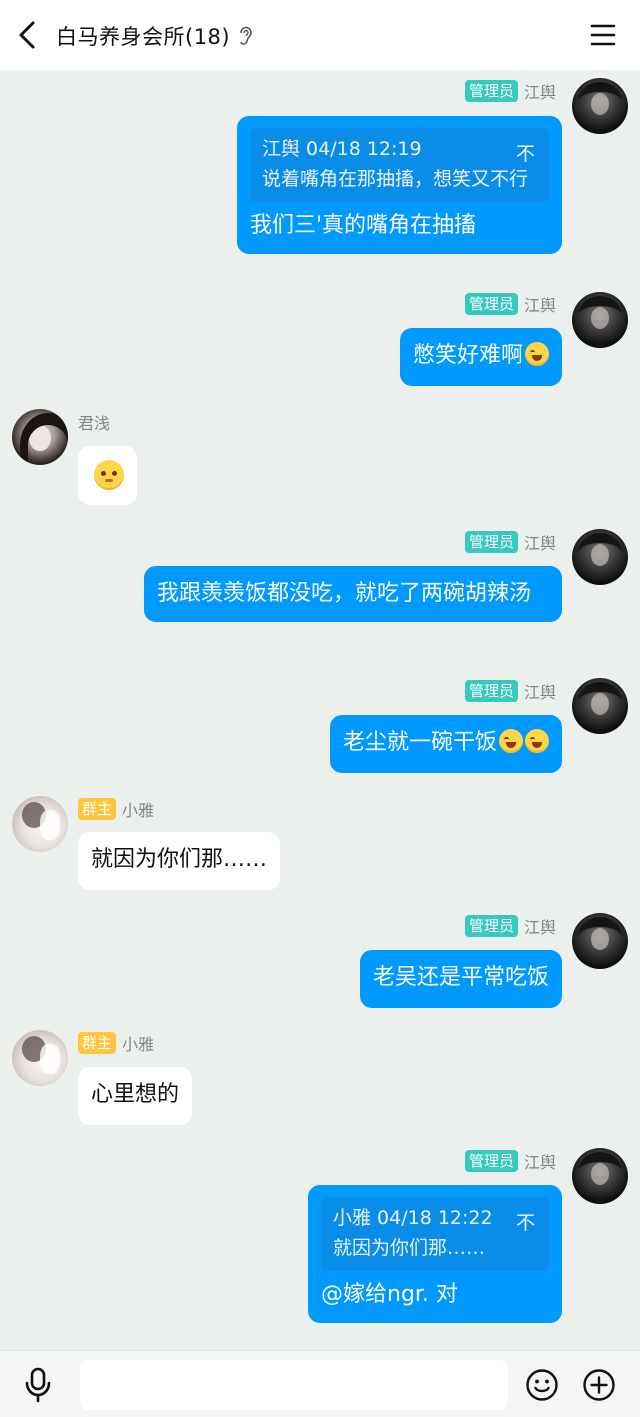  I want to click on chat-header: 白马养身会所(18), so click(320, 35).